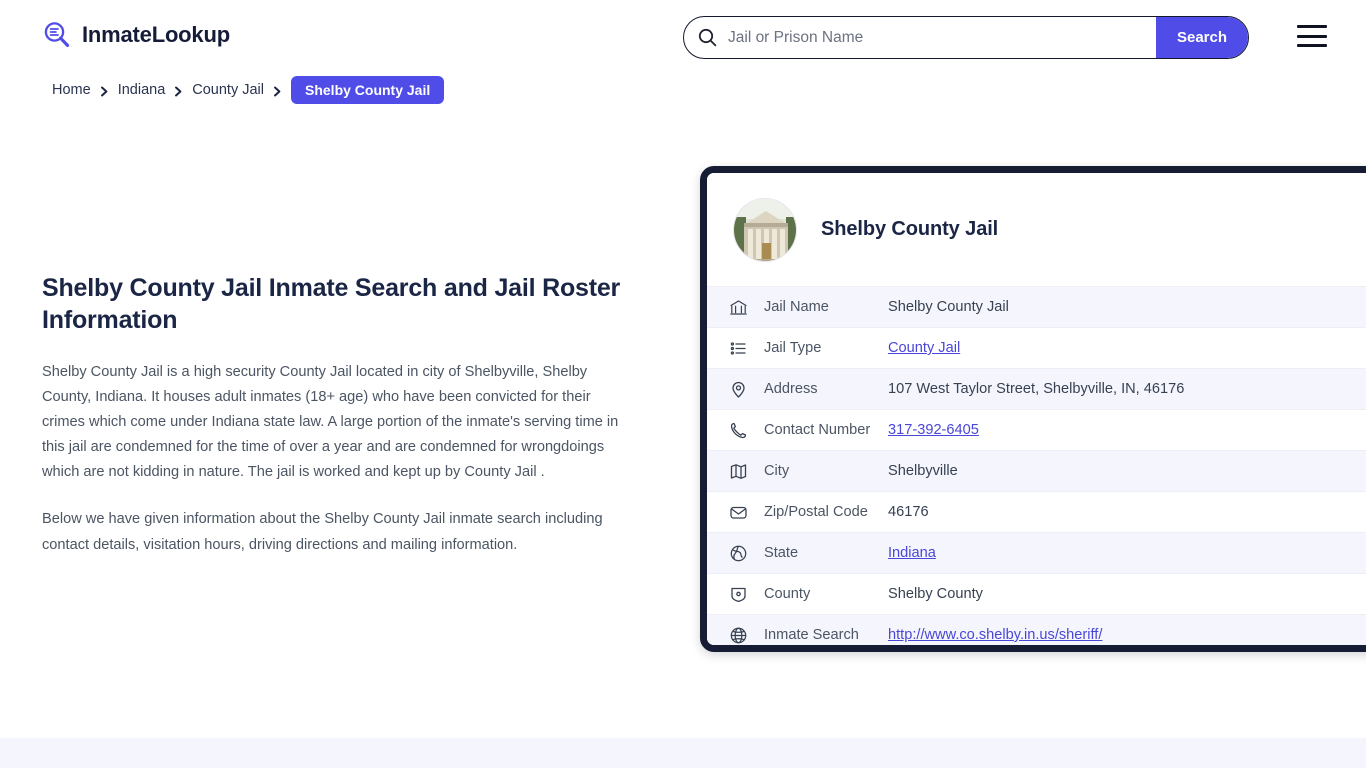 The width and height of the screenshot is (1366, 768). What do you see at coordinates (1036, 229) in the screenshot?
I see `card-header: Shelby County Jail` at bounding box center [1036, 229].